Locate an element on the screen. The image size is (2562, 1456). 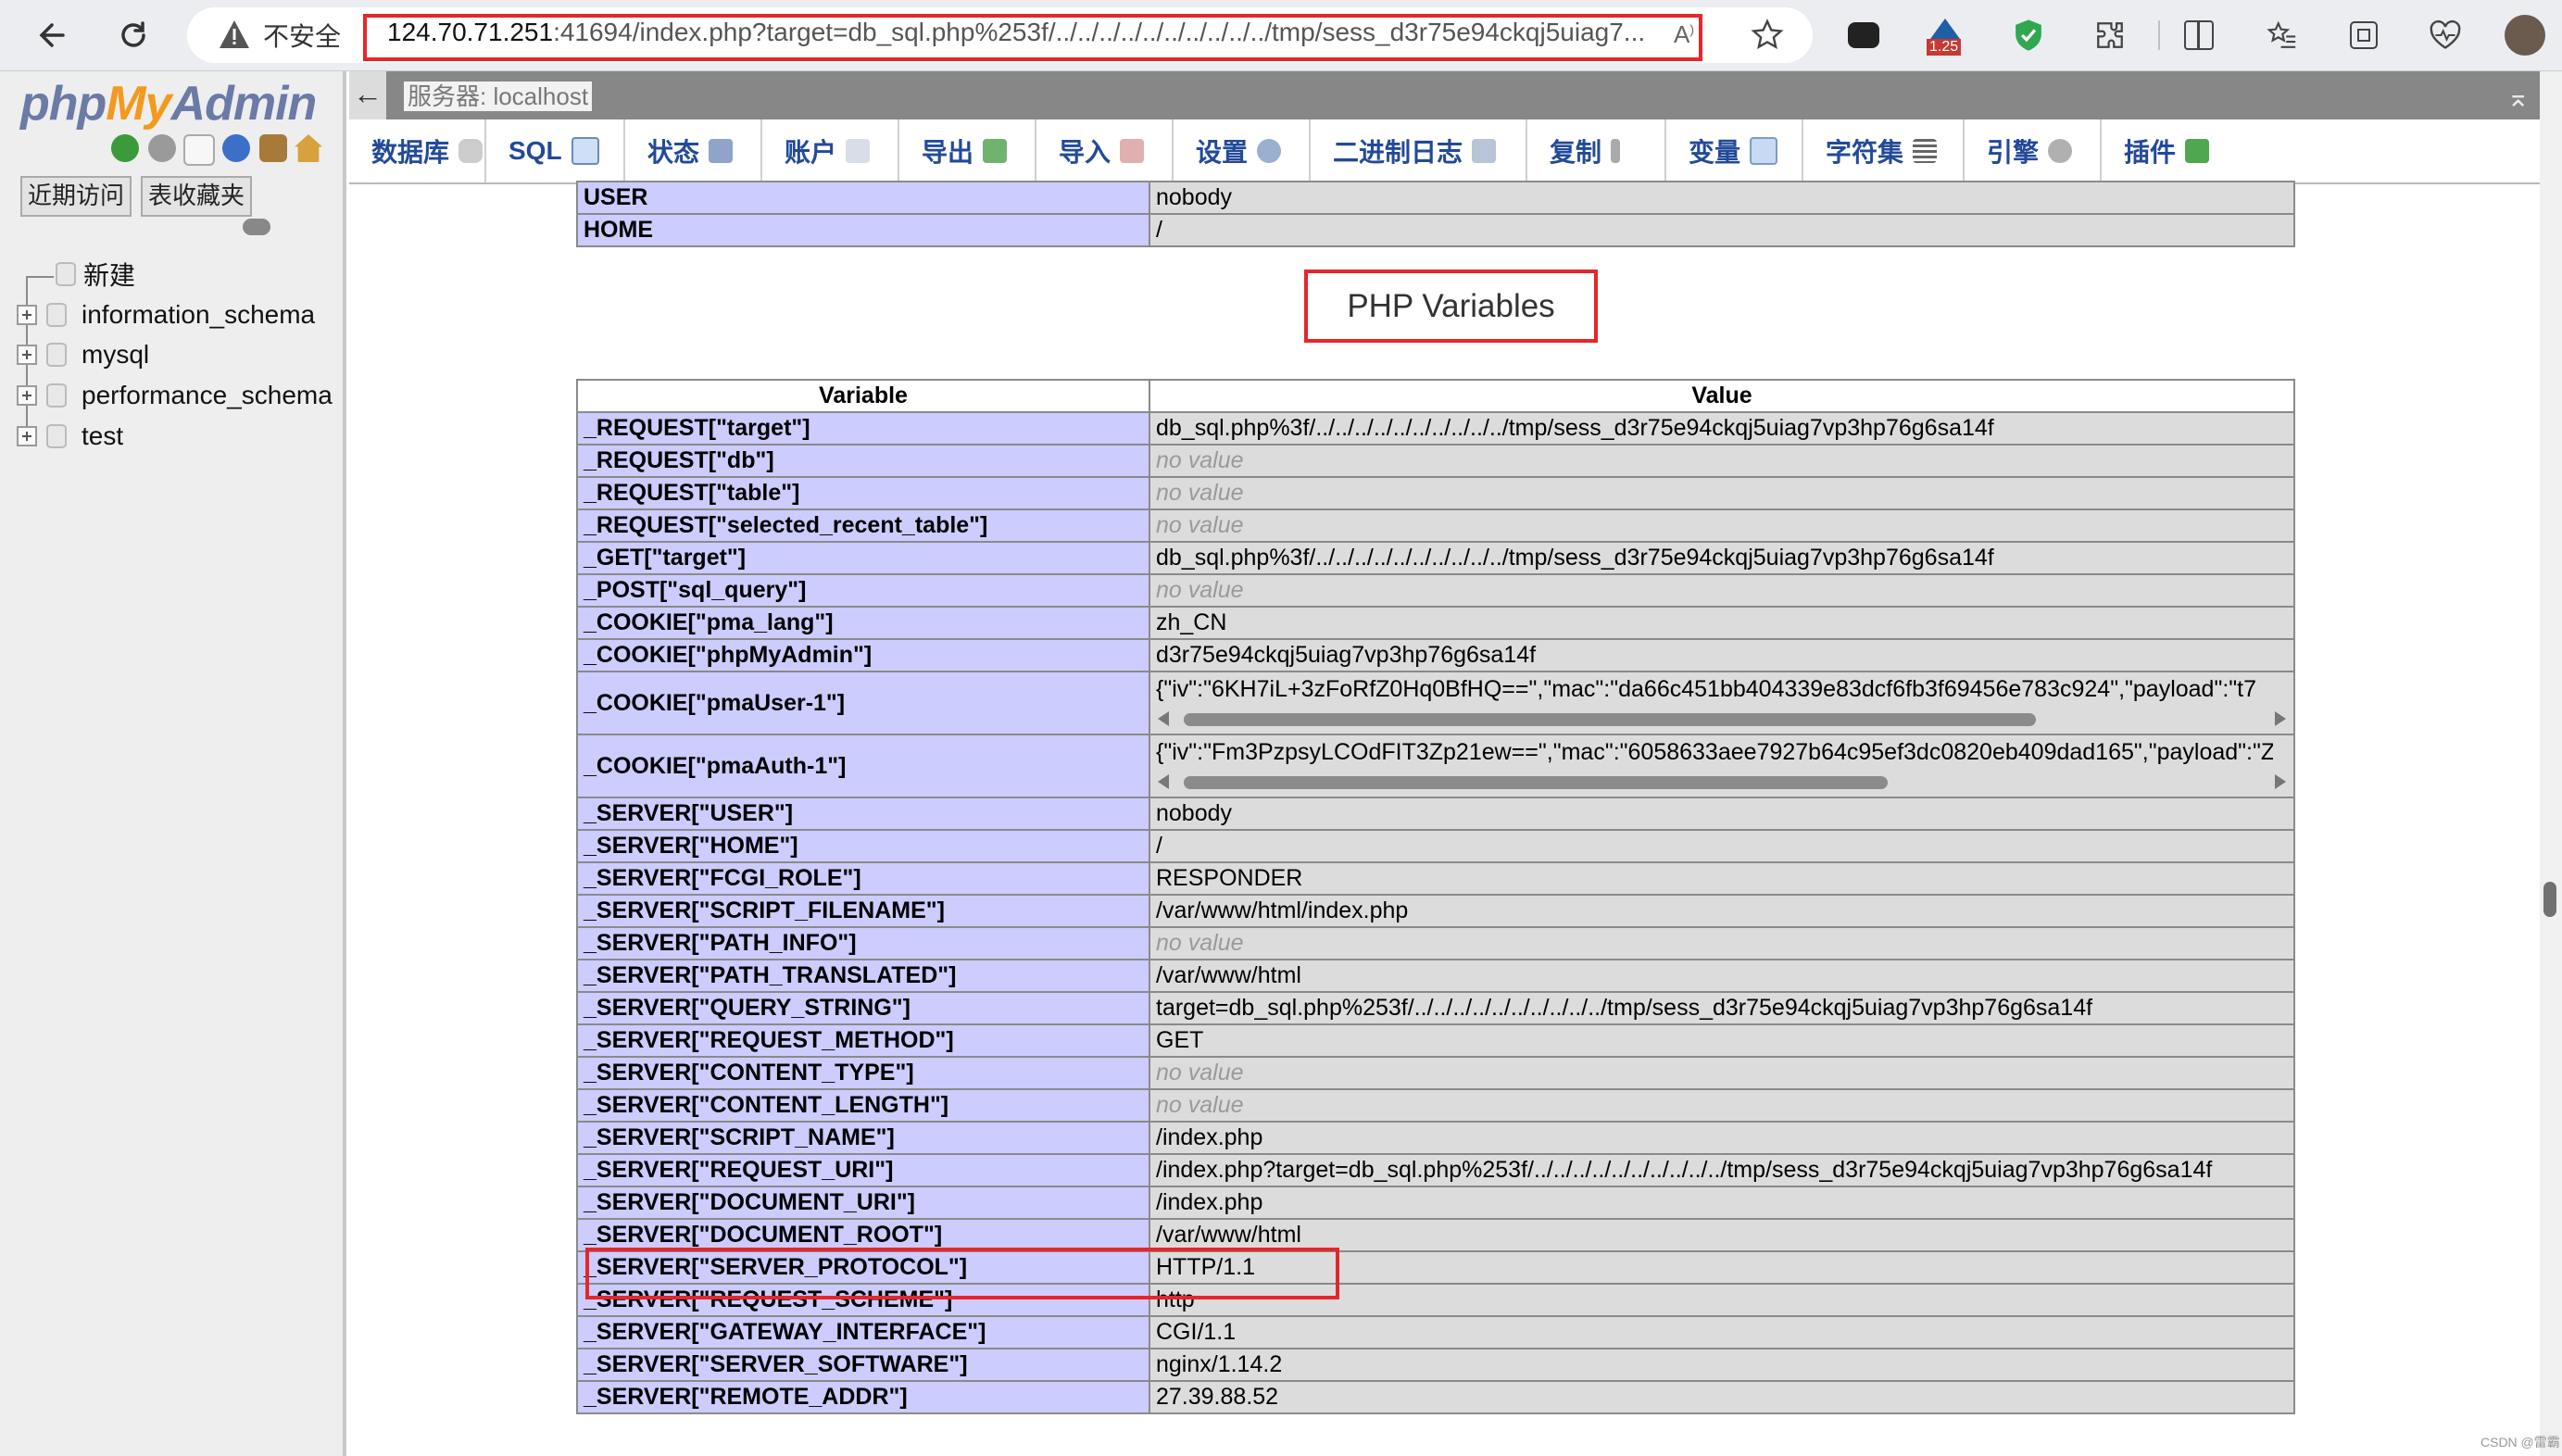
server-breadcrumb: 服务器: localhost is located at coordinates (498, 96).